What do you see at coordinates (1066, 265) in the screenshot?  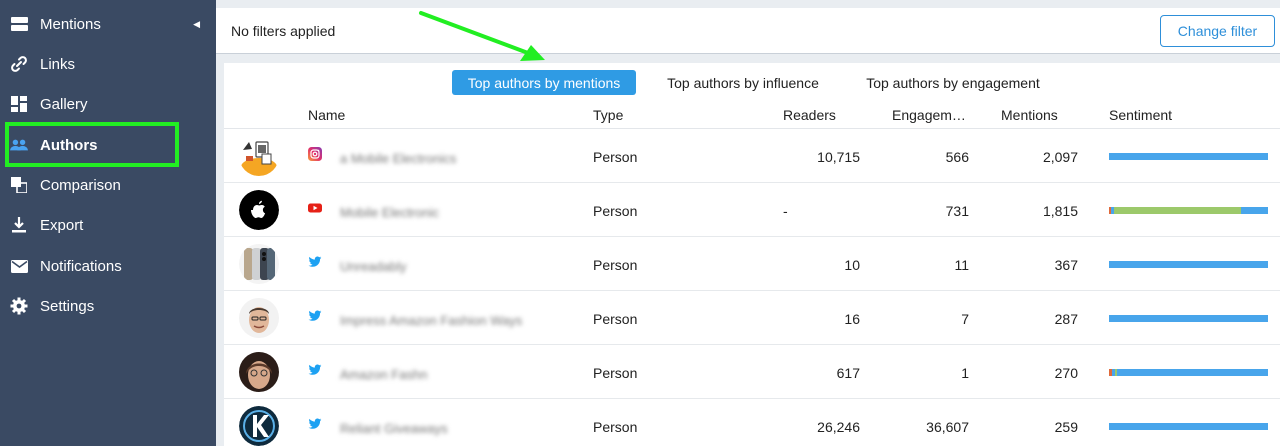 I see `author-mentions: 367` at bounding box center [1066, 265].